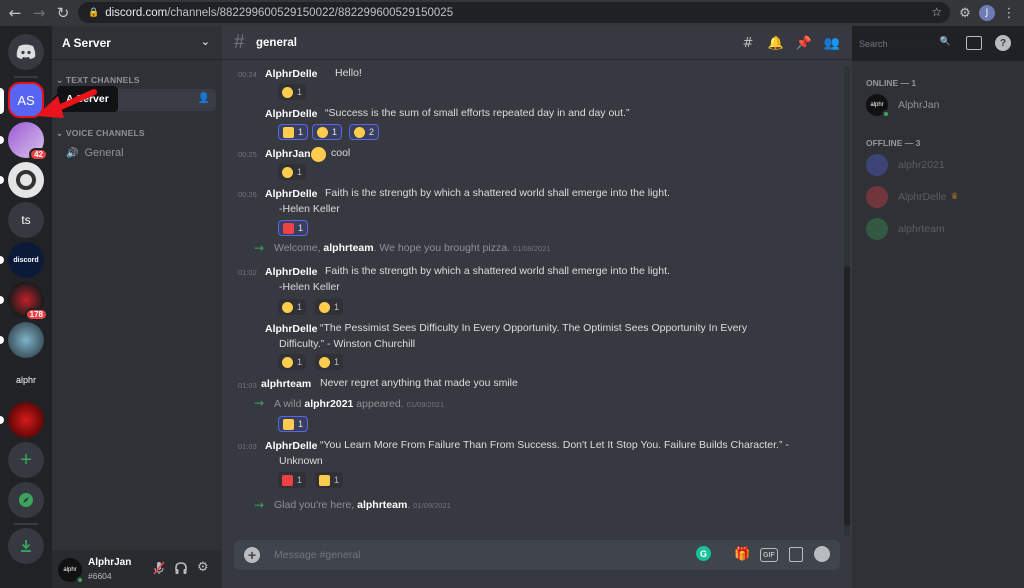 The height and width of the screenshot is (588, 1024). What do you see at coordinates (63, 13) in the screenshot?
I see `reload-icon: ↻` at bounding box center [63, 13].